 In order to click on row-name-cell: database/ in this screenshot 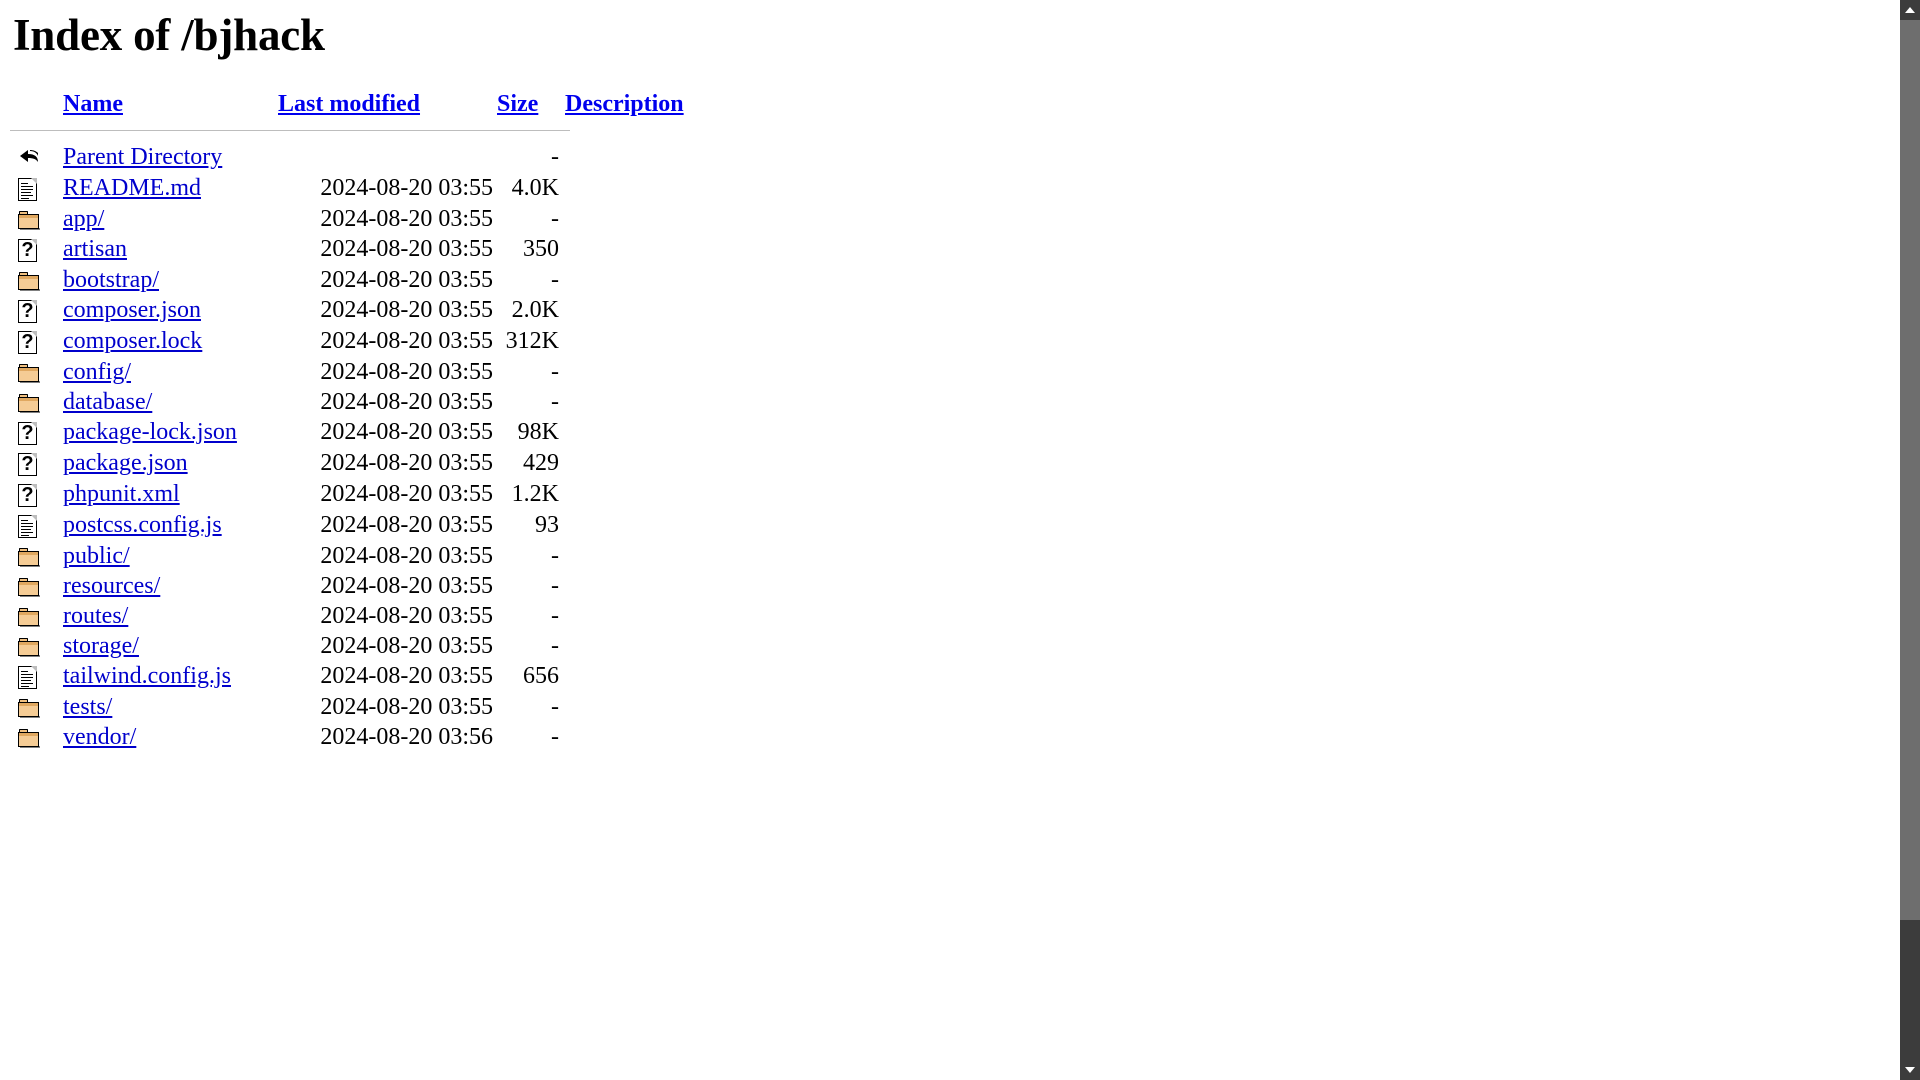, I will do `click(170, 402)`.